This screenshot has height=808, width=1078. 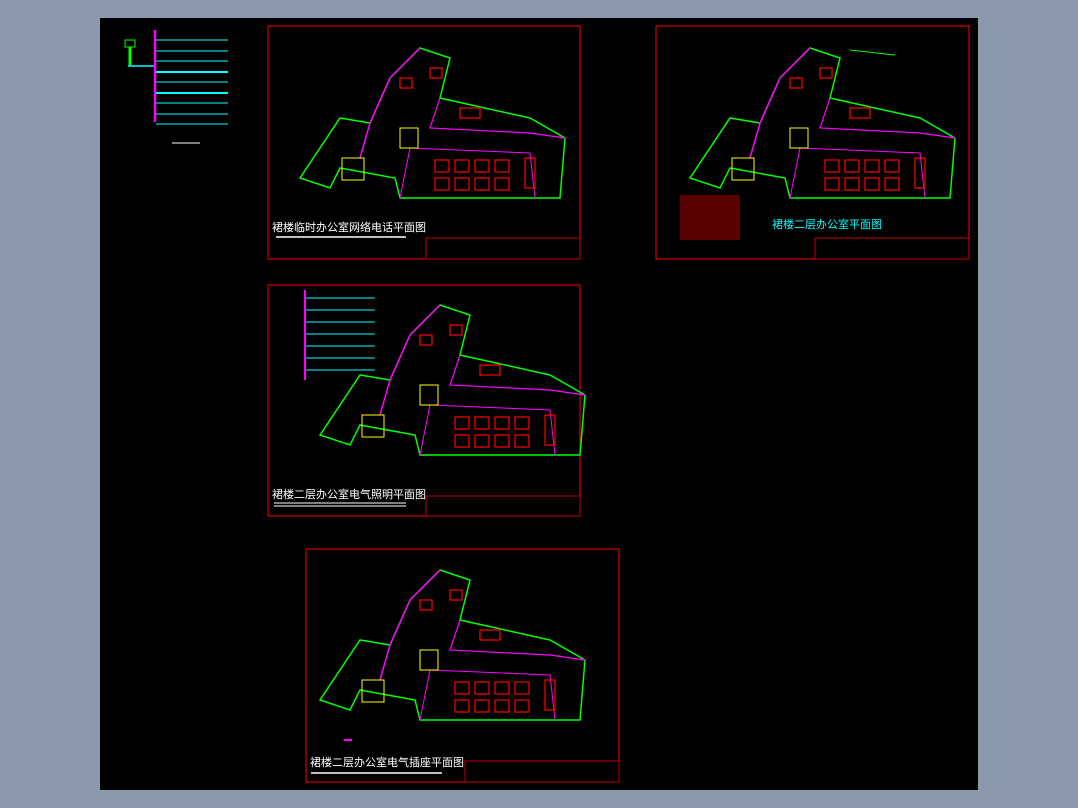 I want to click on drawing-sheet-floor-plan: 裙楼二层办公室平面图, so click(x=812, y=142).